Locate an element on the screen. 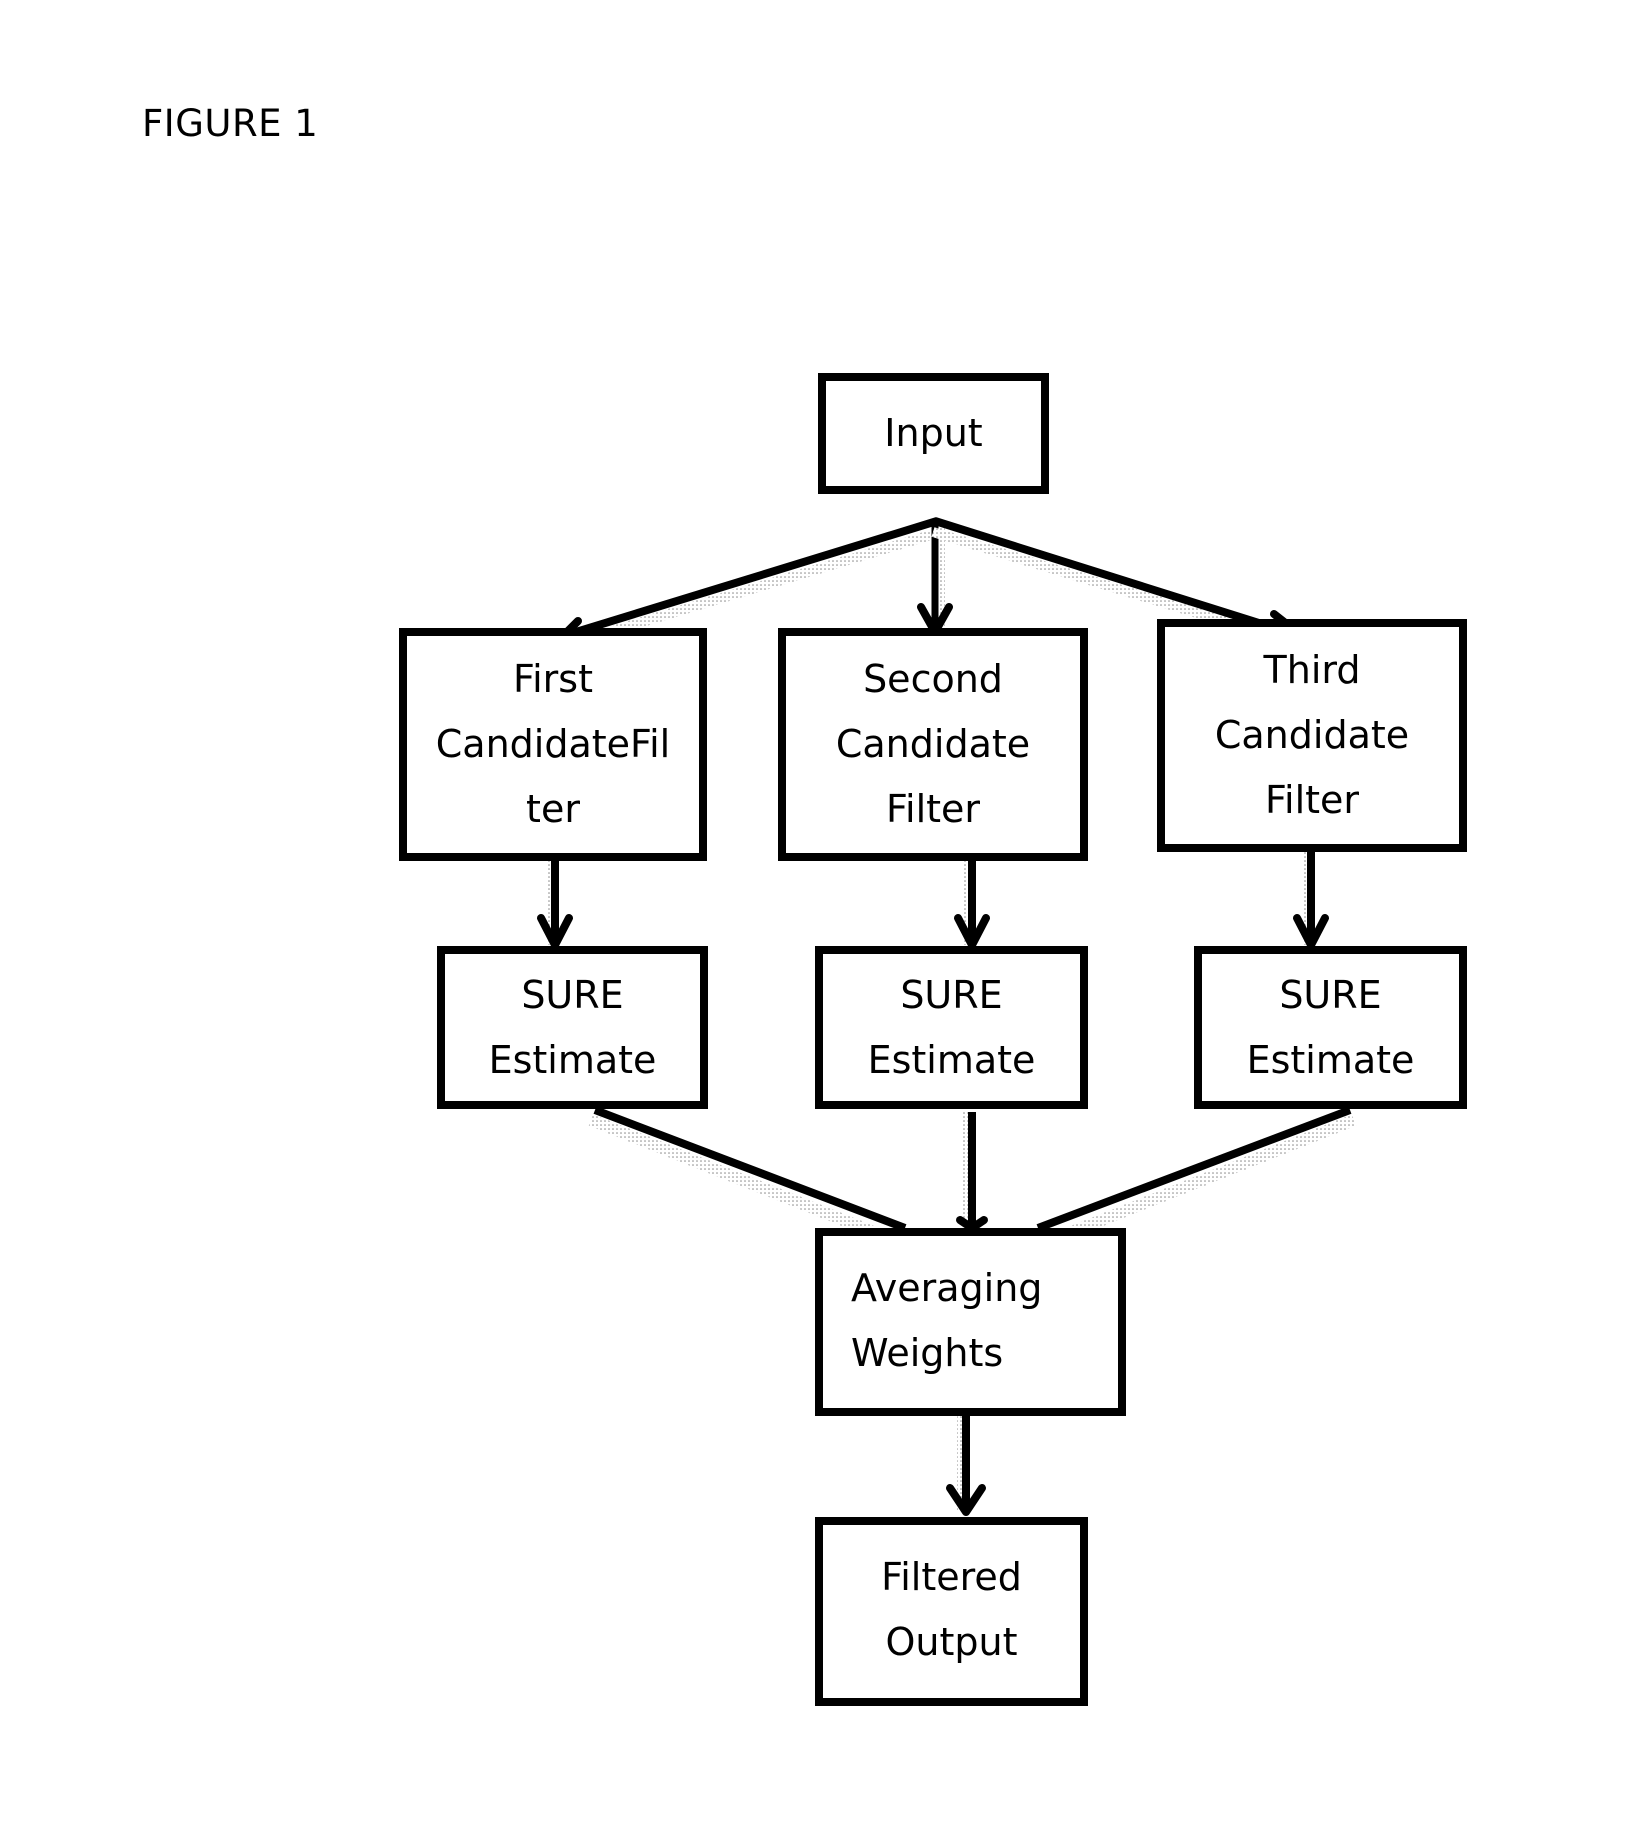 This screenshot has height=1842, width=1641. node-label: CandidateFil is located at coordinates (553, 744).